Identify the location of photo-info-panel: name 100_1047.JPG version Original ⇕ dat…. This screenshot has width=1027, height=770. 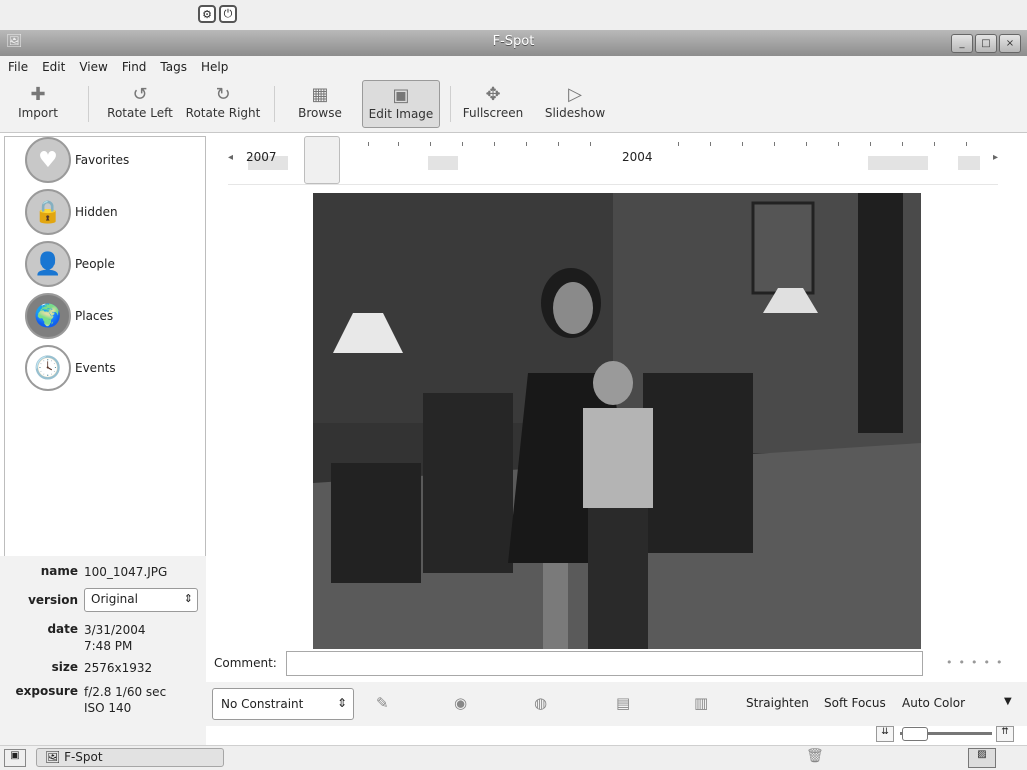
(103, 651).